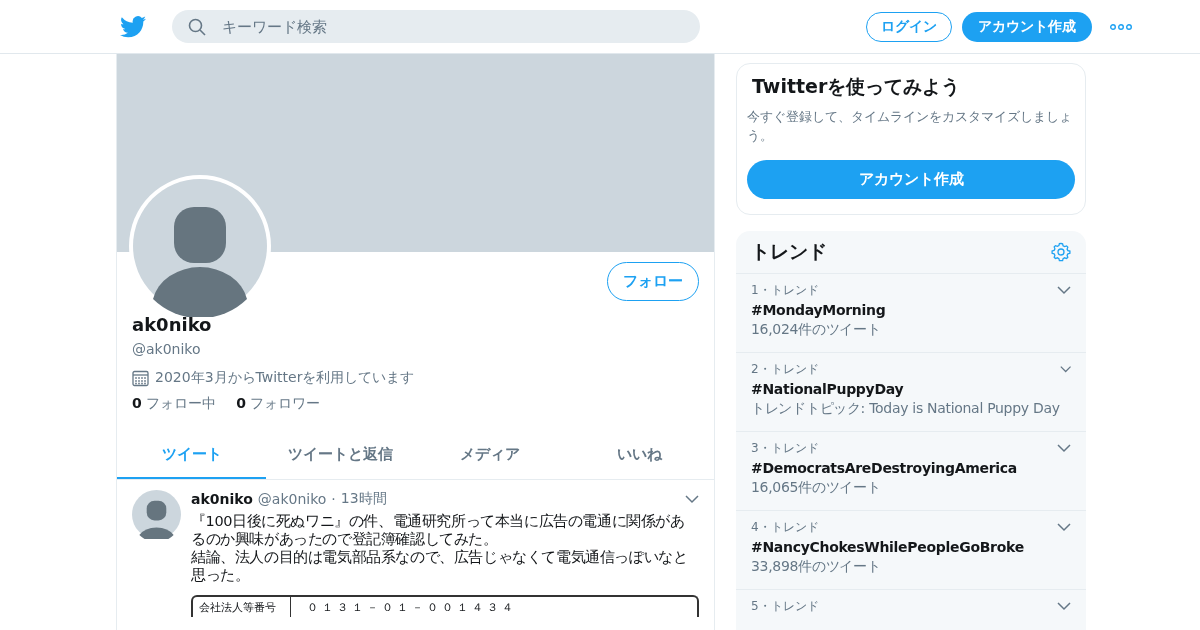 The width and height of the screenshot is (1200, 630). What do you see at coordinates (167, 349) in the screenshot?
I see `profile-handle: @ak0niko` at bounding box center [167, 349].